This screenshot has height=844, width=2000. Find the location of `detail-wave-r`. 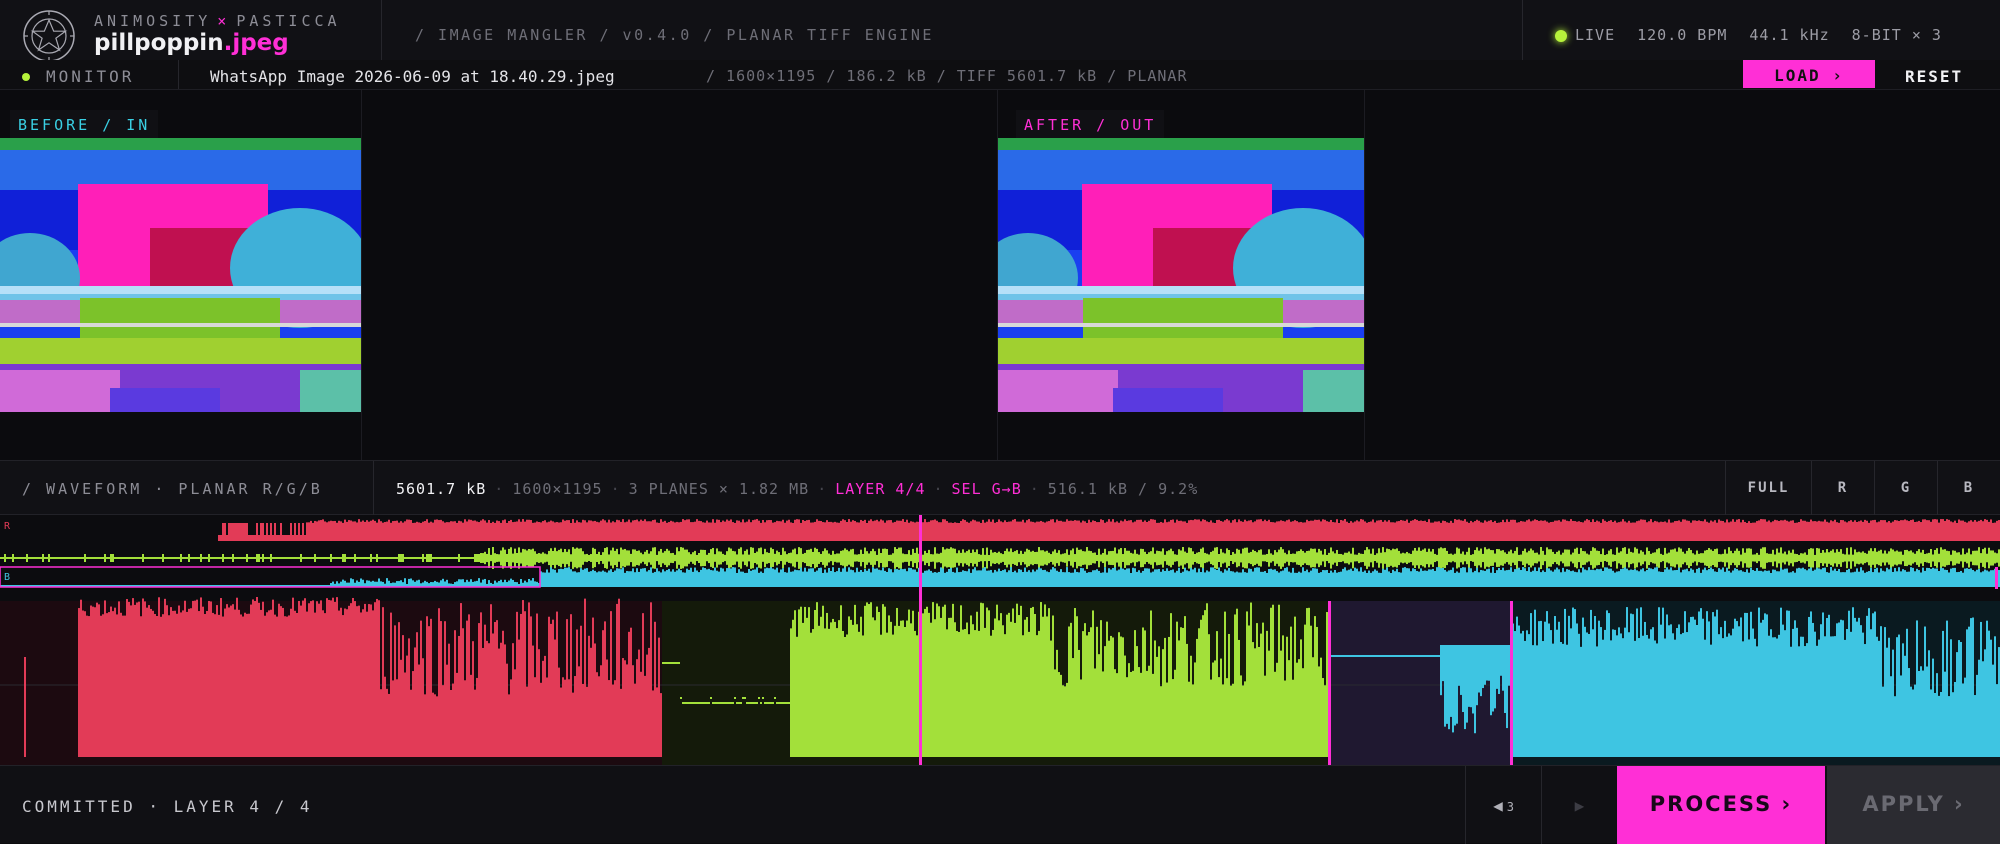

detail-wave-r is located at coordinates (343, 677).